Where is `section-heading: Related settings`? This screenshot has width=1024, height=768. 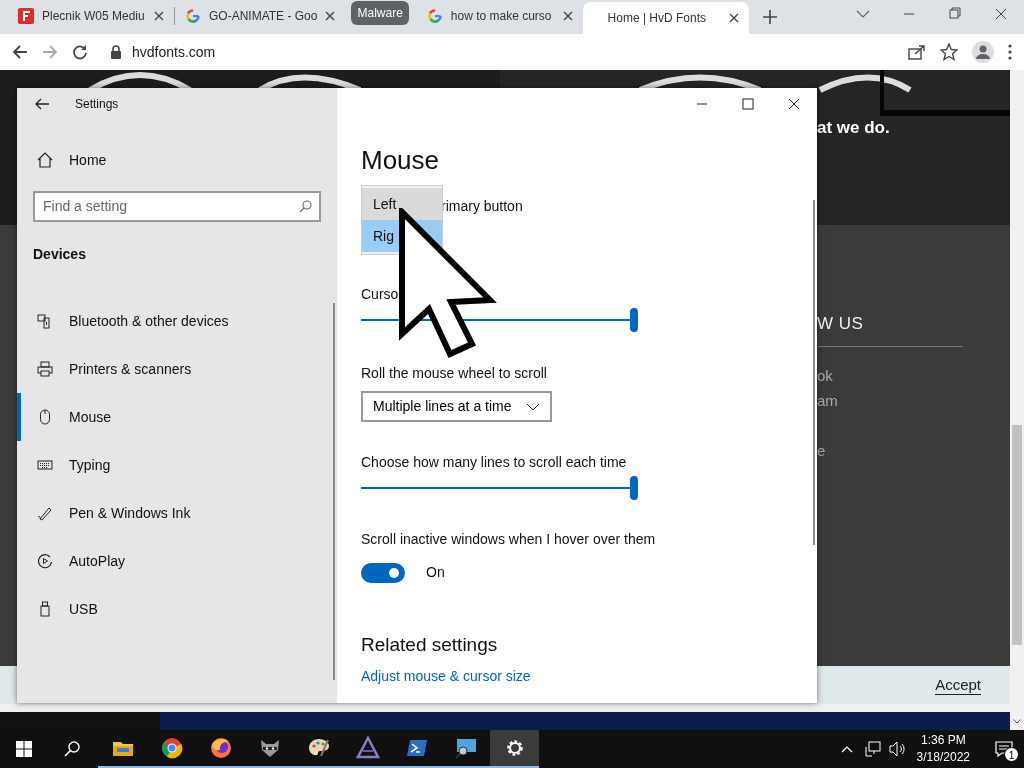
section-heading: Related settings is located at coordinates (430, 645).